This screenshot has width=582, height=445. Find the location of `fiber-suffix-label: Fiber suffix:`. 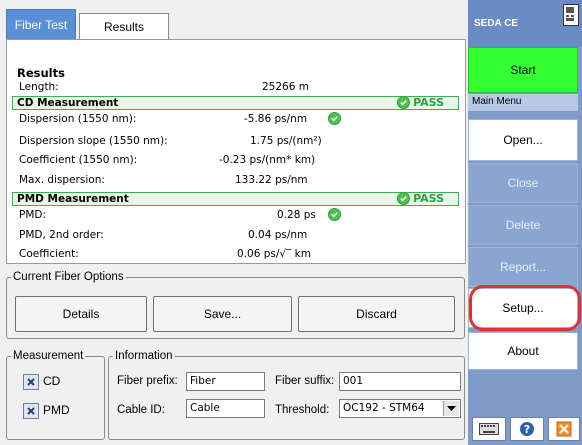

fiber-suffix-label: Fiber suffix: is located at coordinates (305, 381).